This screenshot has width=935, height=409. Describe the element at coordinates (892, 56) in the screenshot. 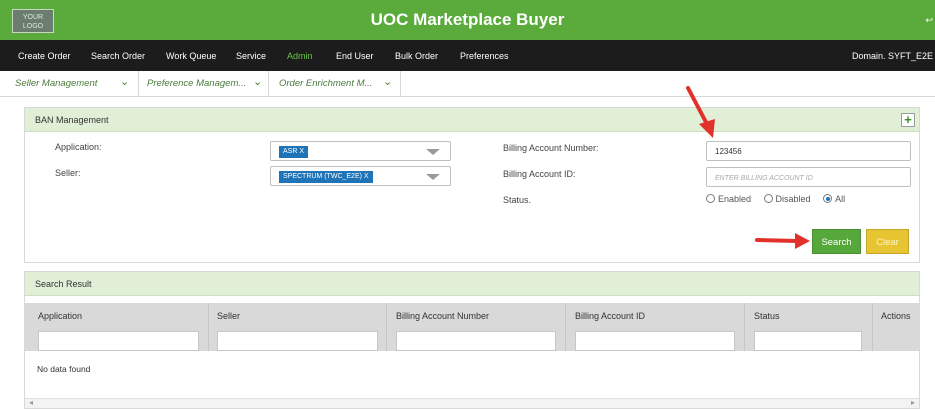

I see `domain-label: Domain. SYFT_E2E` at that location.